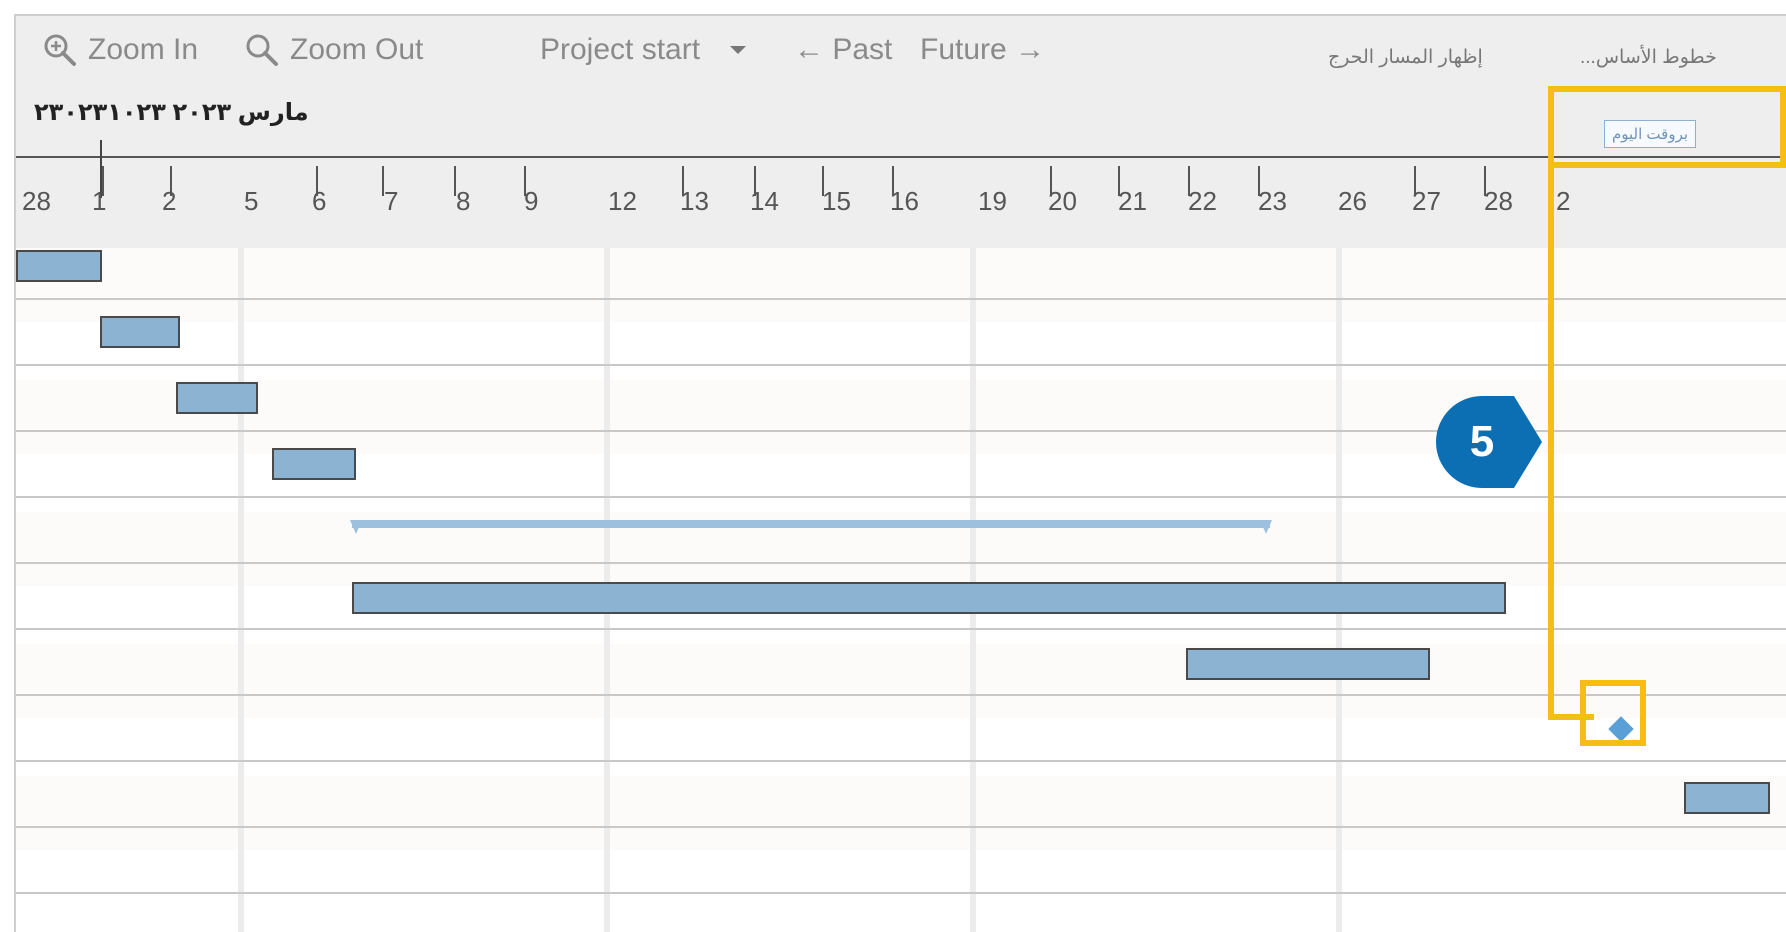 Image resolution: width=1786 pixels, height=932 pixels. What do you see at coordinates (262, 50) in the screenshot?
I see `zoom-out-icon` at bounding box center [262, 50].